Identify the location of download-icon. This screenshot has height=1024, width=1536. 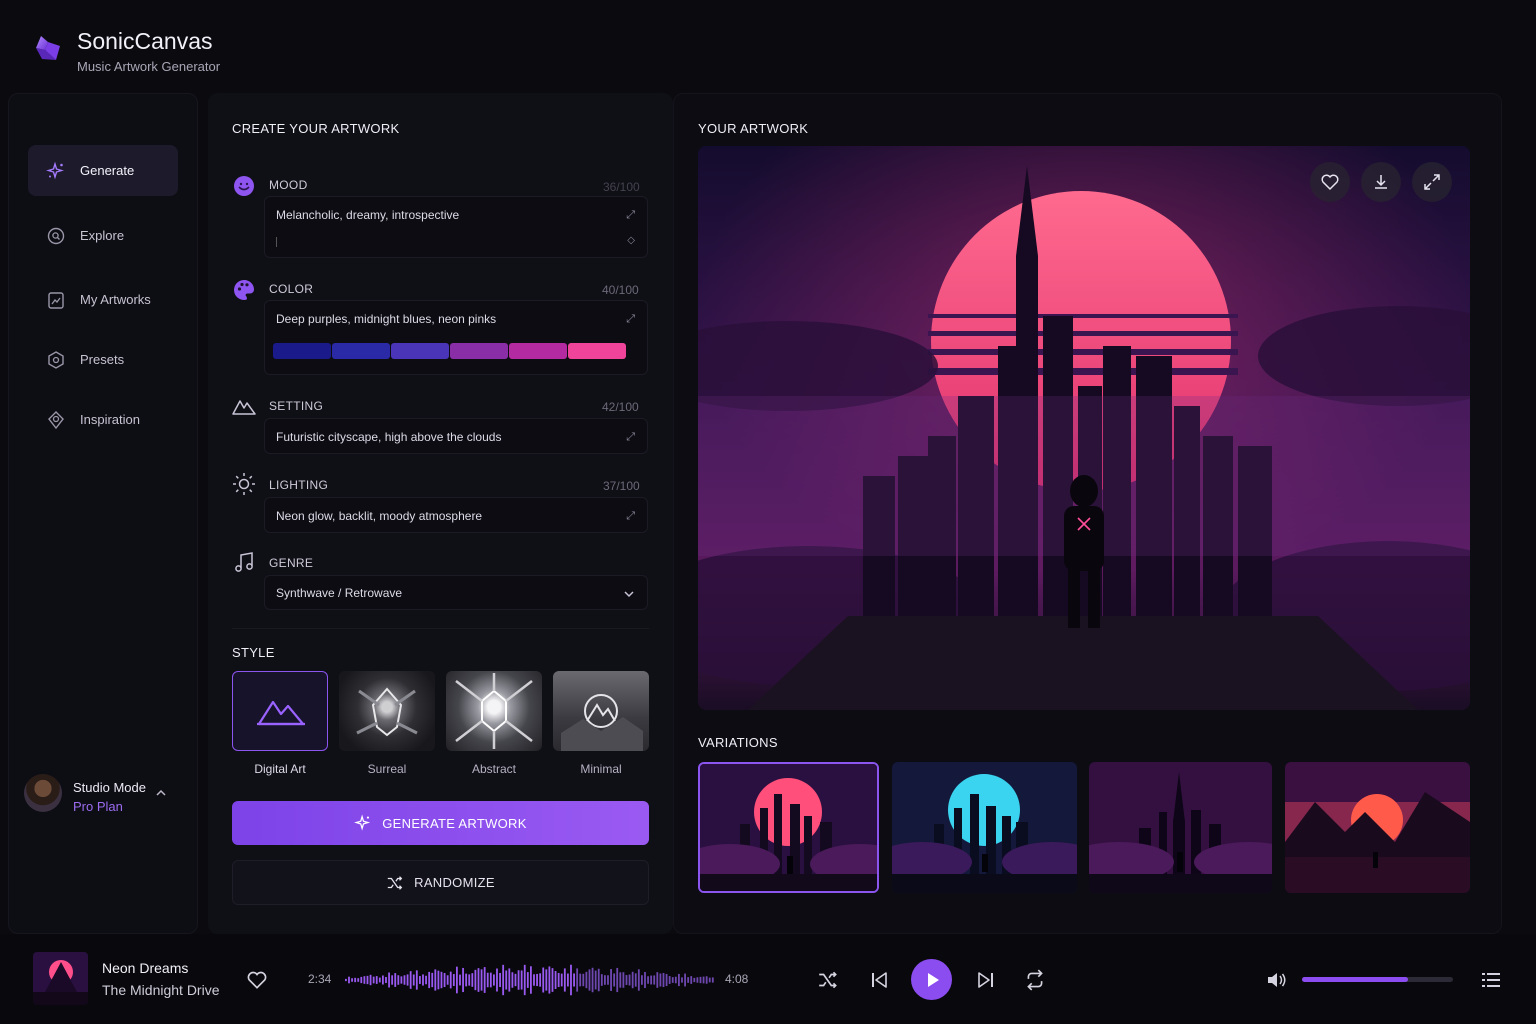
(1381, 182).